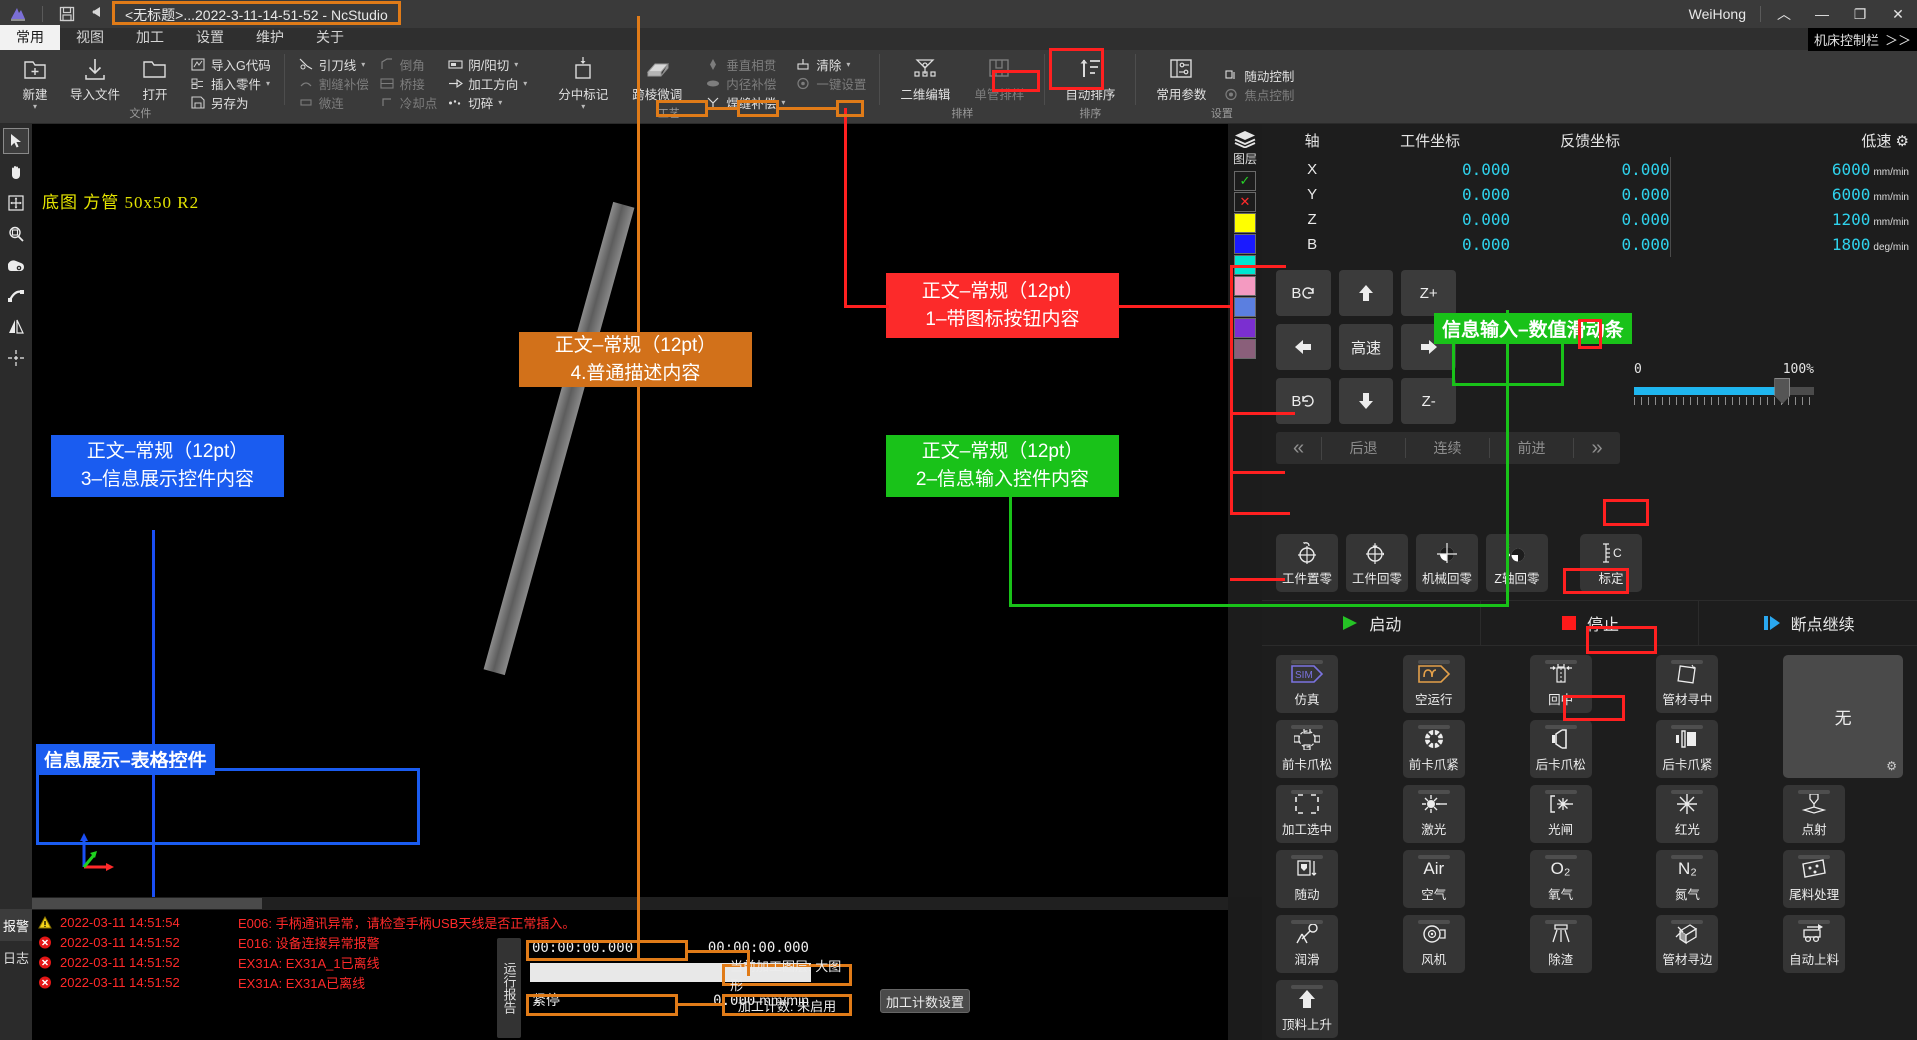 This screenshot has height=1040, width=1917. Describe the element at coordinates (95, 77) in the screenshot. I see `import-file-button: 导入文件` at that location.